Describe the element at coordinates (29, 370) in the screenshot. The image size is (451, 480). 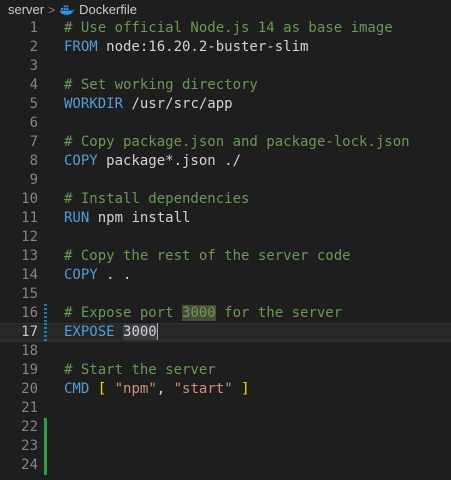
I see `line-number: 19` at that location.